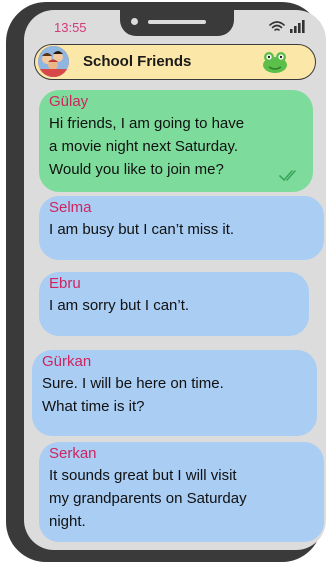 The width and height of the screenshot is (331, 566). What do you see at coordinates (277, 26) in the screenshot?
I see `wifi-icon` at bounding box center [277, 26].